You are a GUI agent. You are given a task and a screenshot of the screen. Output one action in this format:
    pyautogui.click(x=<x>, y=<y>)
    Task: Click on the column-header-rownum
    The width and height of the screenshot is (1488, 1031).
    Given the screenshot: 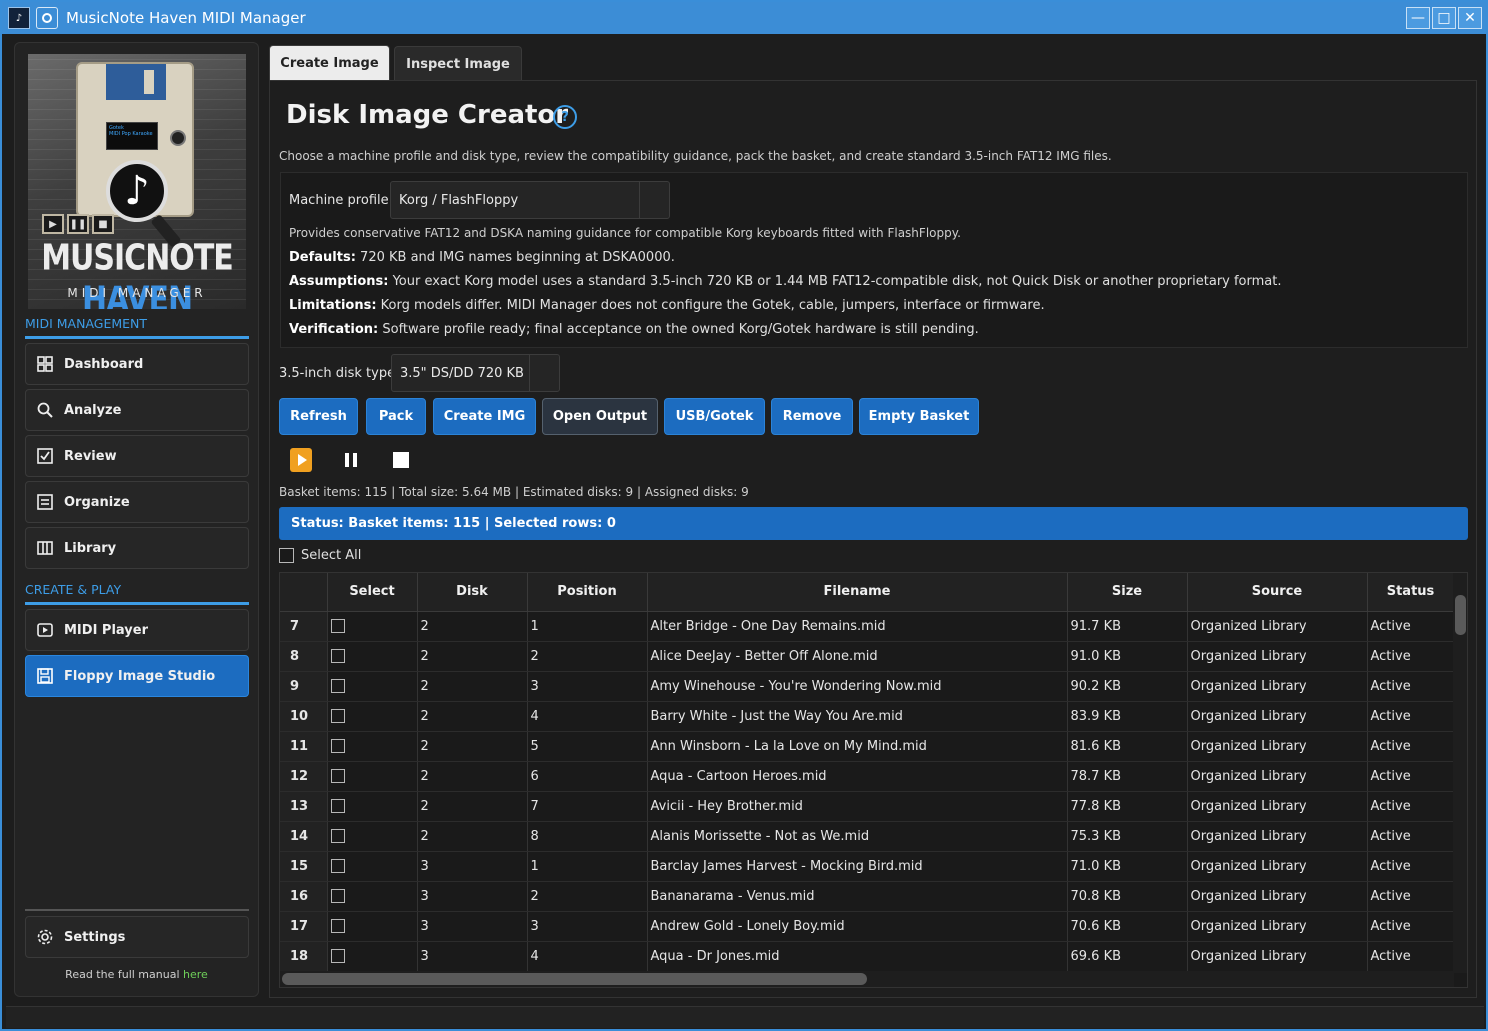 What is the action you would take?
    pyautogui.click(x=304, y=592)
    